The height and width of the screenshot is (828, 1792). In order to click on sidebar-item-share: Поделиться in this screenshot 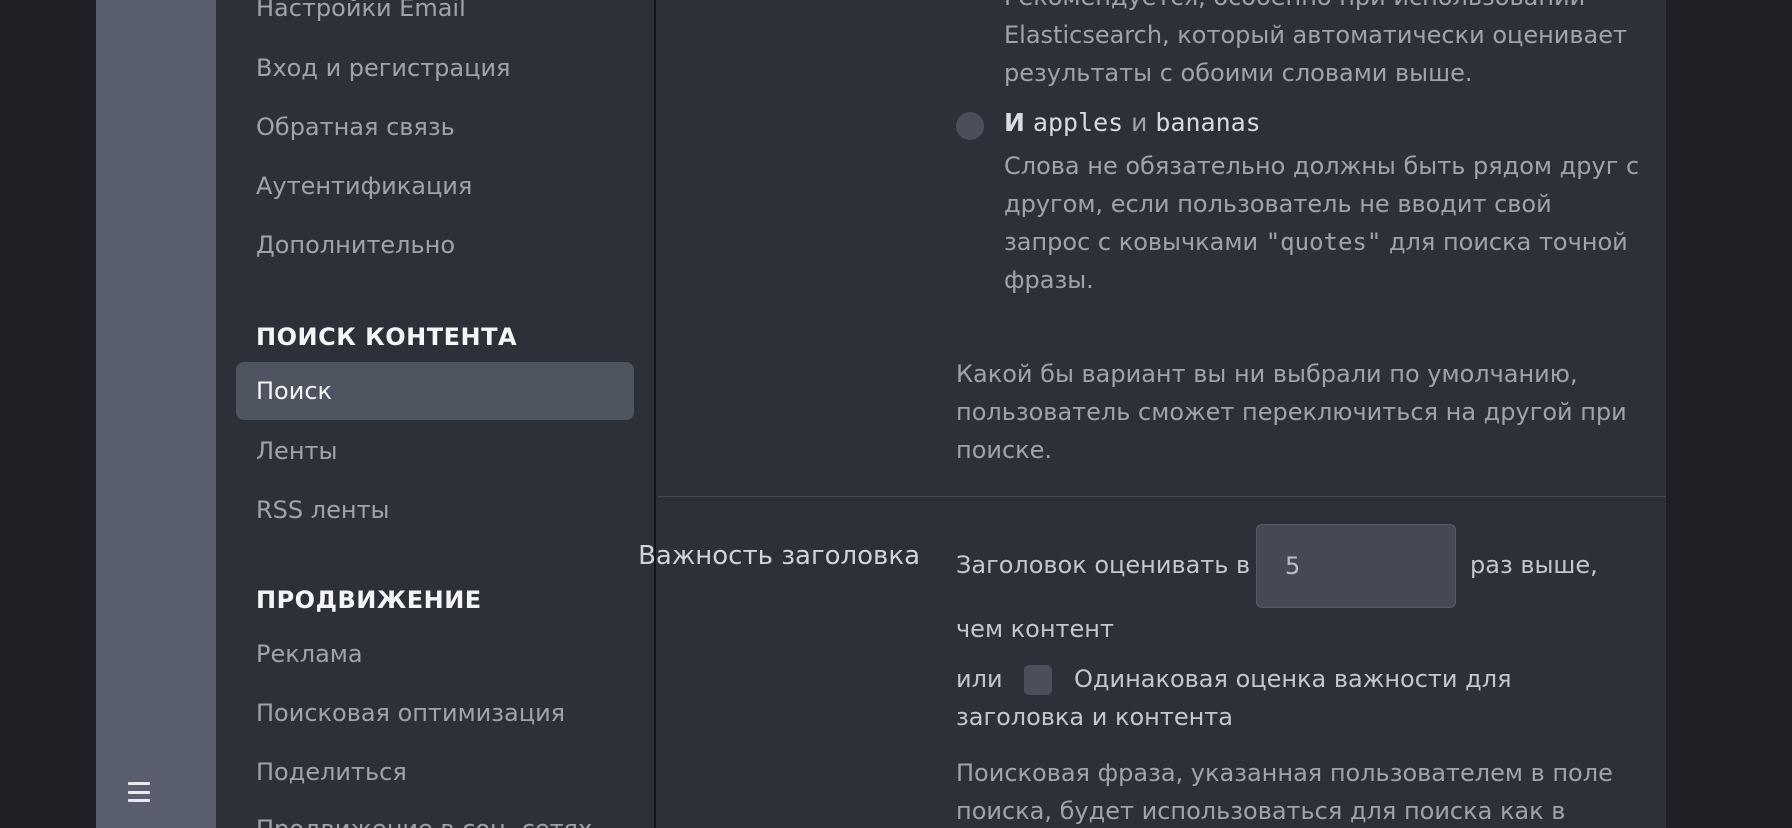, I will do `click(331, 772)`.